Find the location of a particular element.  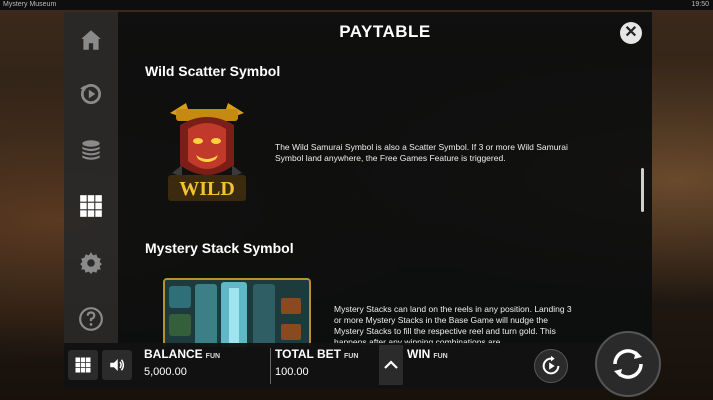

divider is located at coordinates (270, 366).